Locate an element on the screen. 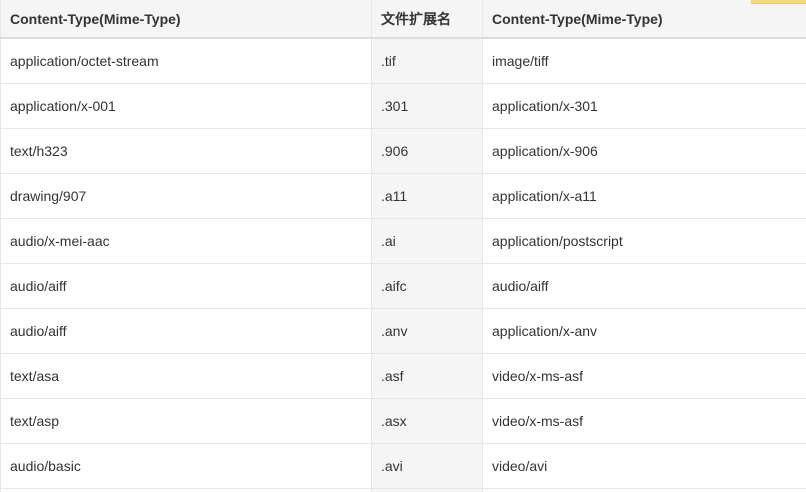 This screenshot has width=806, height=492. header-content-type: Content-Type(Mime-Type) is located at coordinates (186, 19).